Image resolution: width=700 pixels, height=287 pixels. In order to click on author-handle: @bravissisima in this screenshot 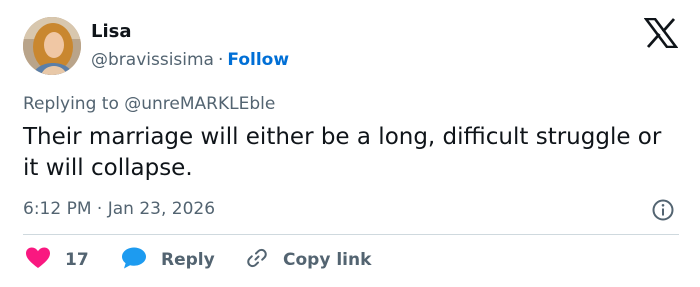, I will do `click(152, 60)`.